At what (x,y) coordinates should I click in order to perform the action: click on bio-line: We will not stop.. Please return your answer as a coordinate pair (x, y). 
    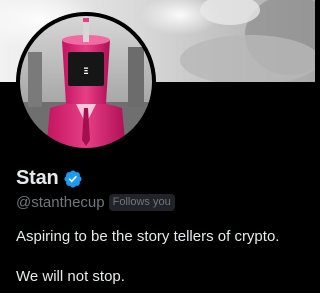
    Looking at the image, I should click on (70, 276).